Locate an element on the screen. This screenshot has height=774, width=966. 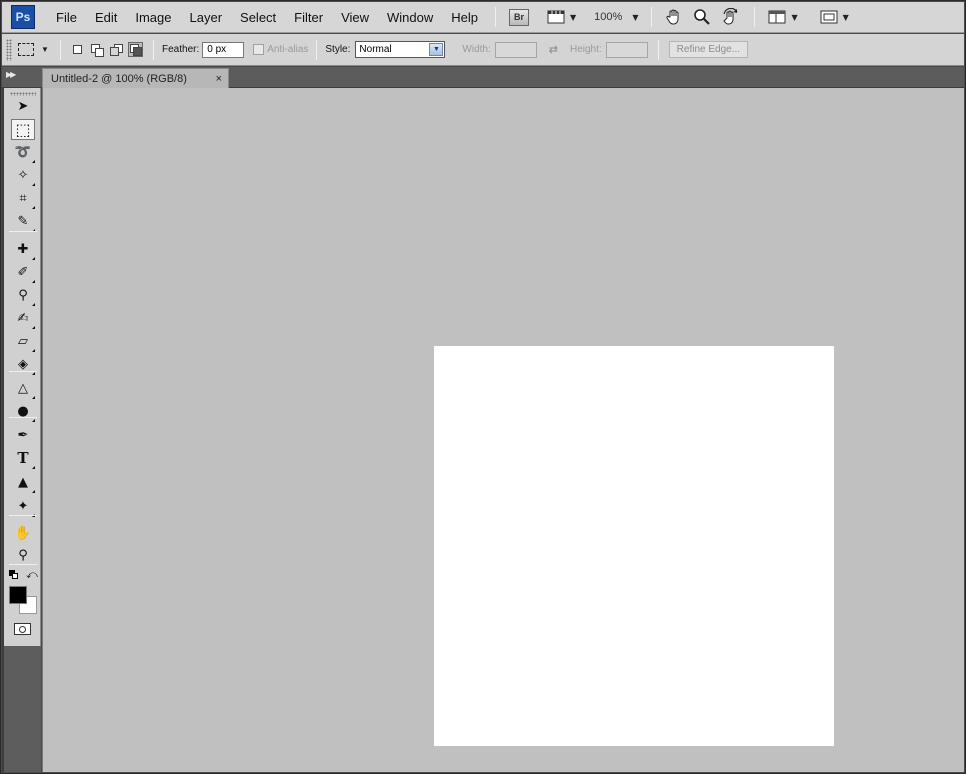
zoom-tool-button is located at coordinates (702, 17).